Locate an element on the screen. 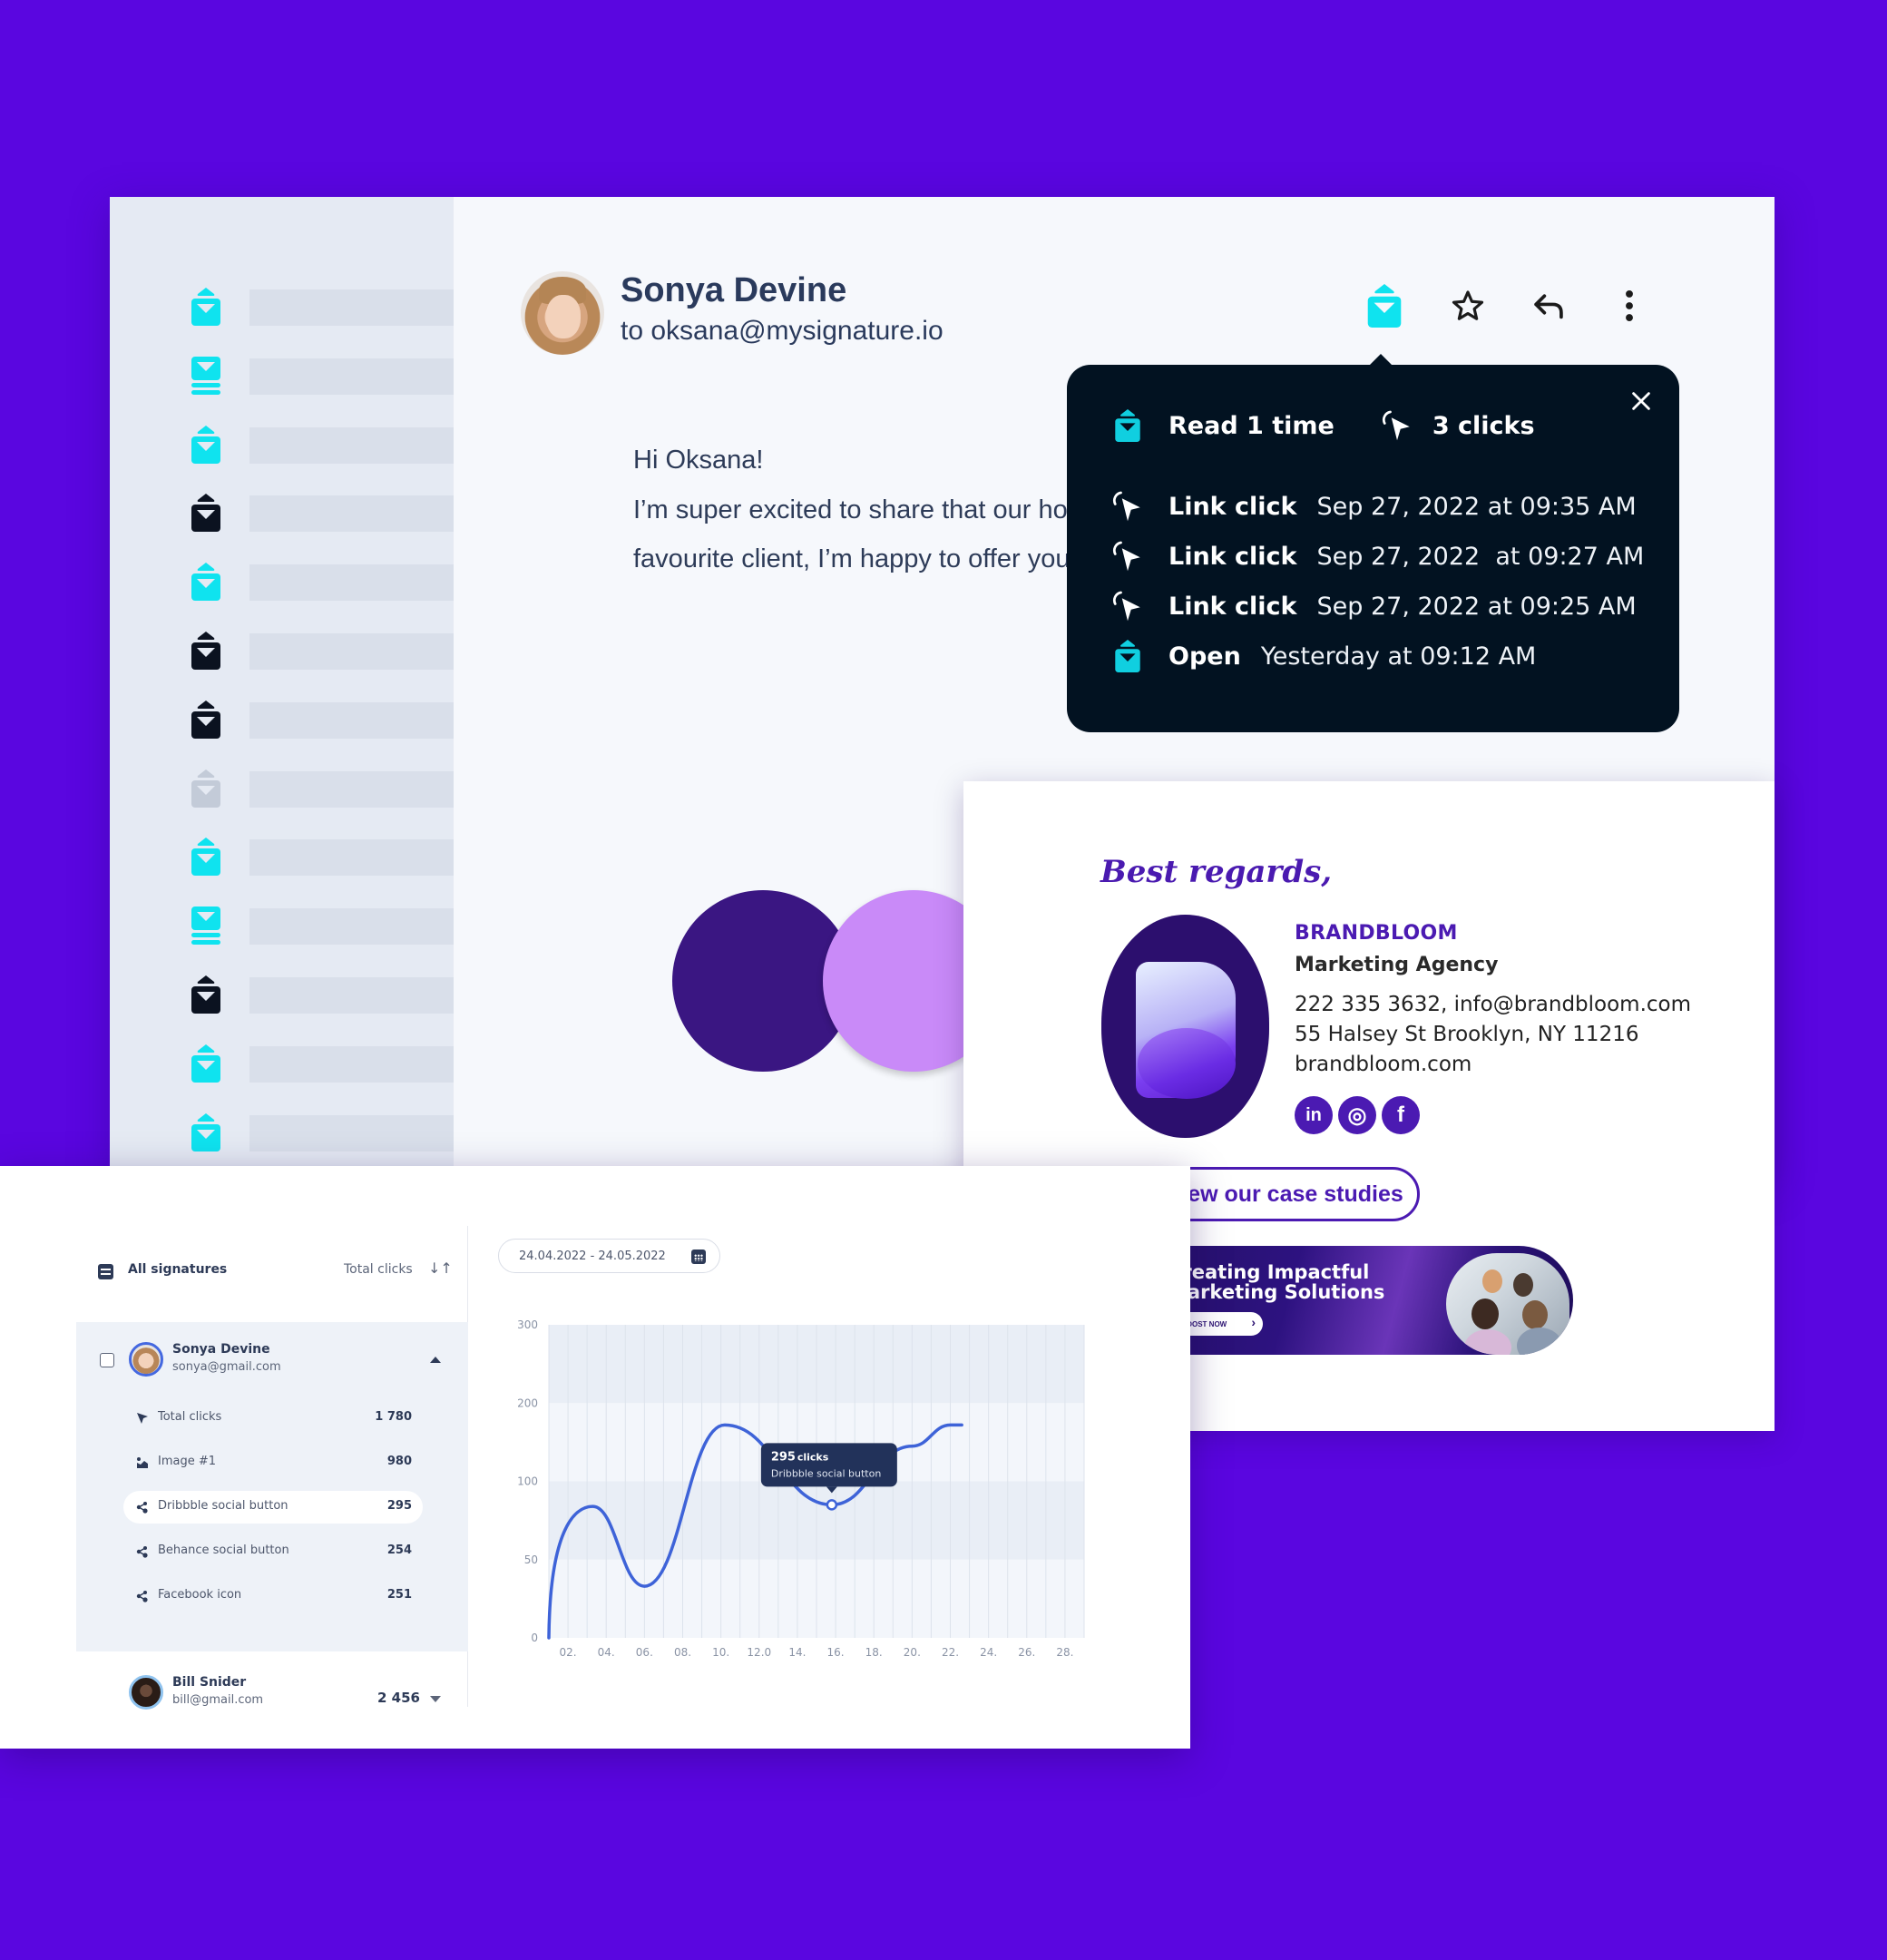 The image size is (1887, 1960). tracking-event: Open Yesterday at 09:12 AM is located at coordinates (1323, 656).